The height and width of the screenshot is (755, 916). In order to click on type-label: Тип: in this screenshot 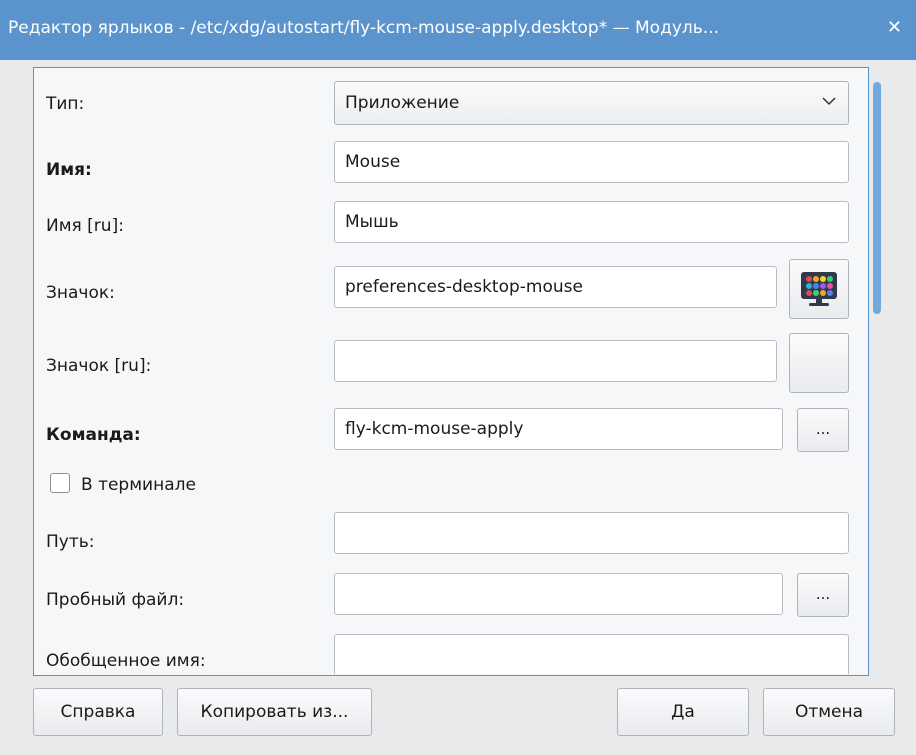, I will do `click(65, 104)`.